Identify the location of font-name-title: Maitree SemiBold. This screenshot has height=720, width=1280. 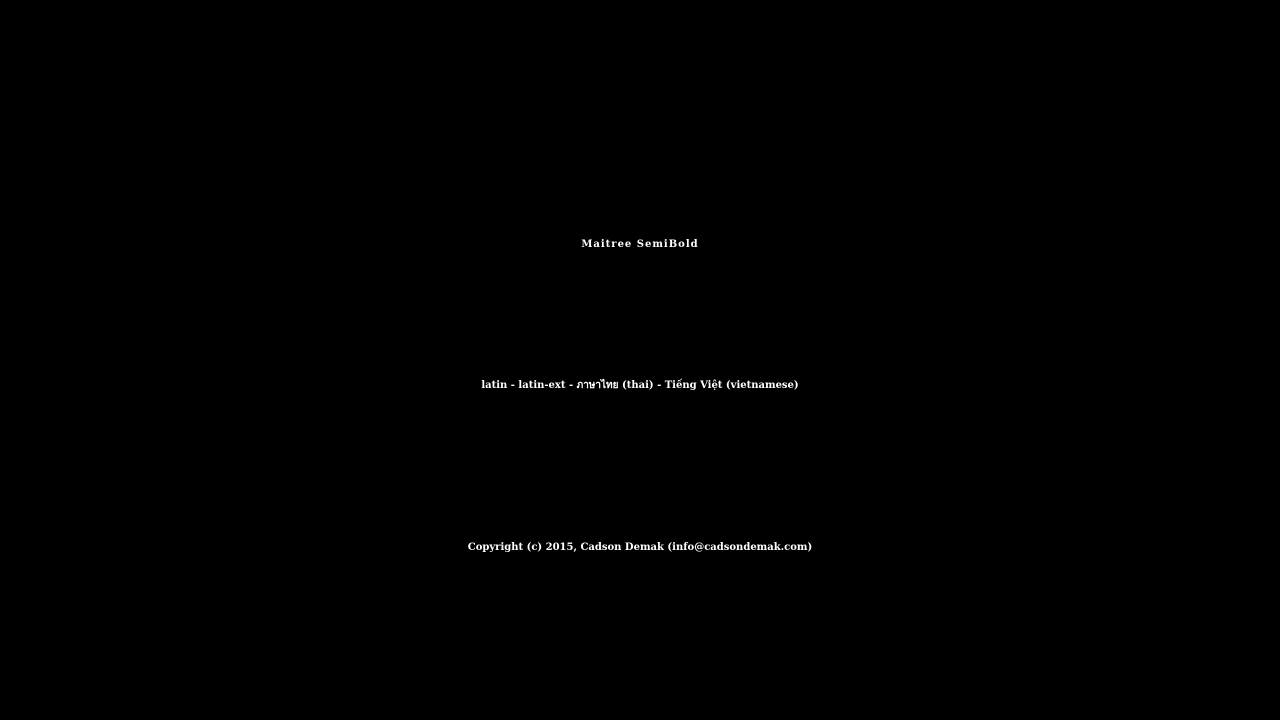
(640, 244).